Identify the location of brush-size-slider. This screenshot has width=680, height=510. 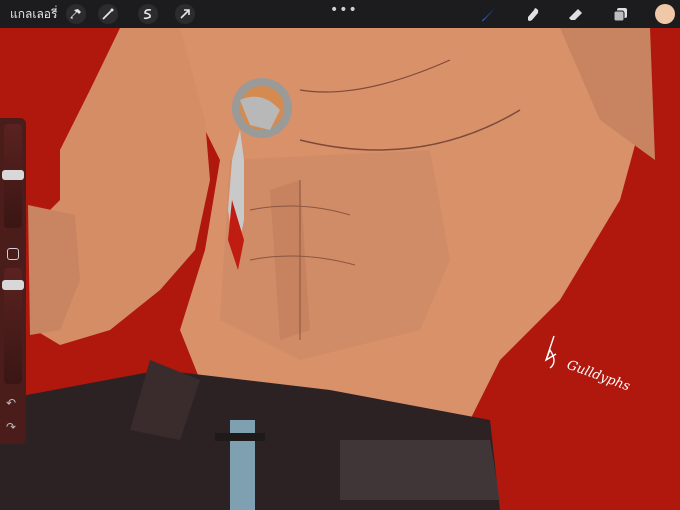
(13, 176).